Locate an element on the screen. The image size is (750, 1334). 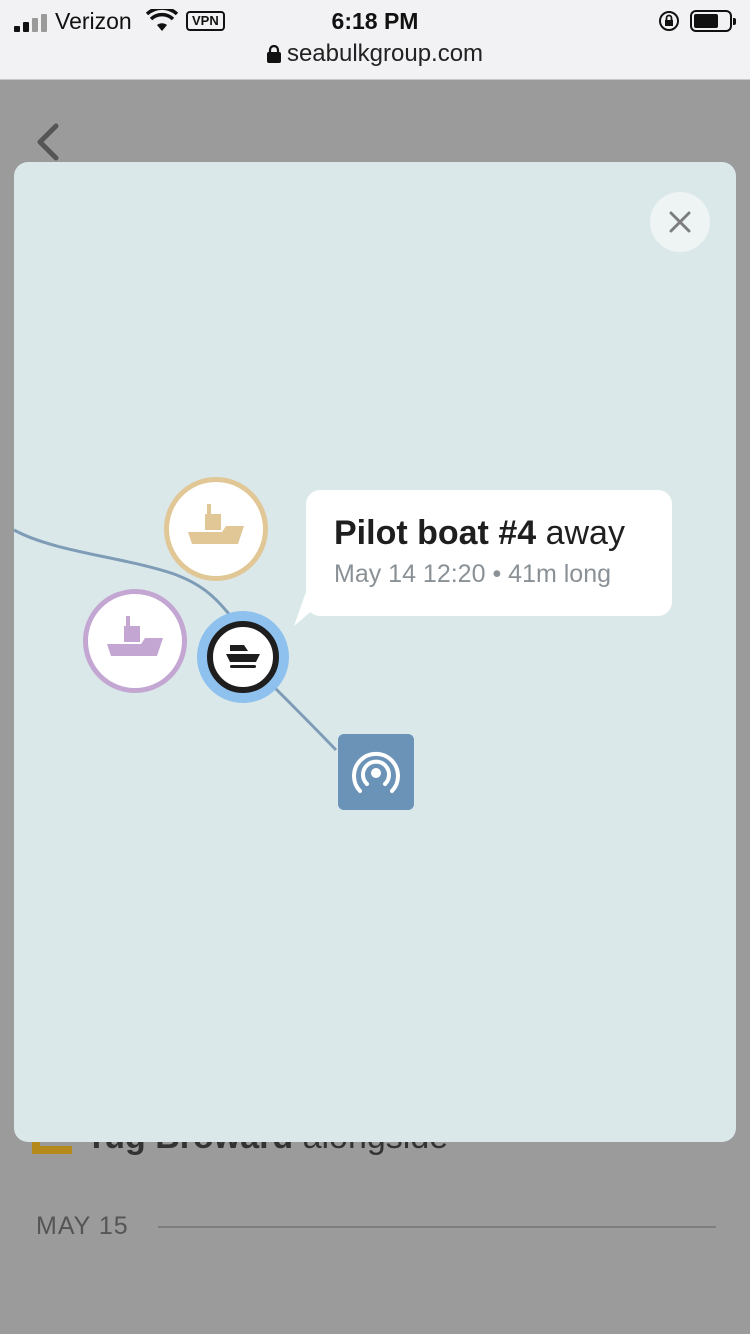
tooltip-date: May 14 12:20 is located at coordinates (410, 574).